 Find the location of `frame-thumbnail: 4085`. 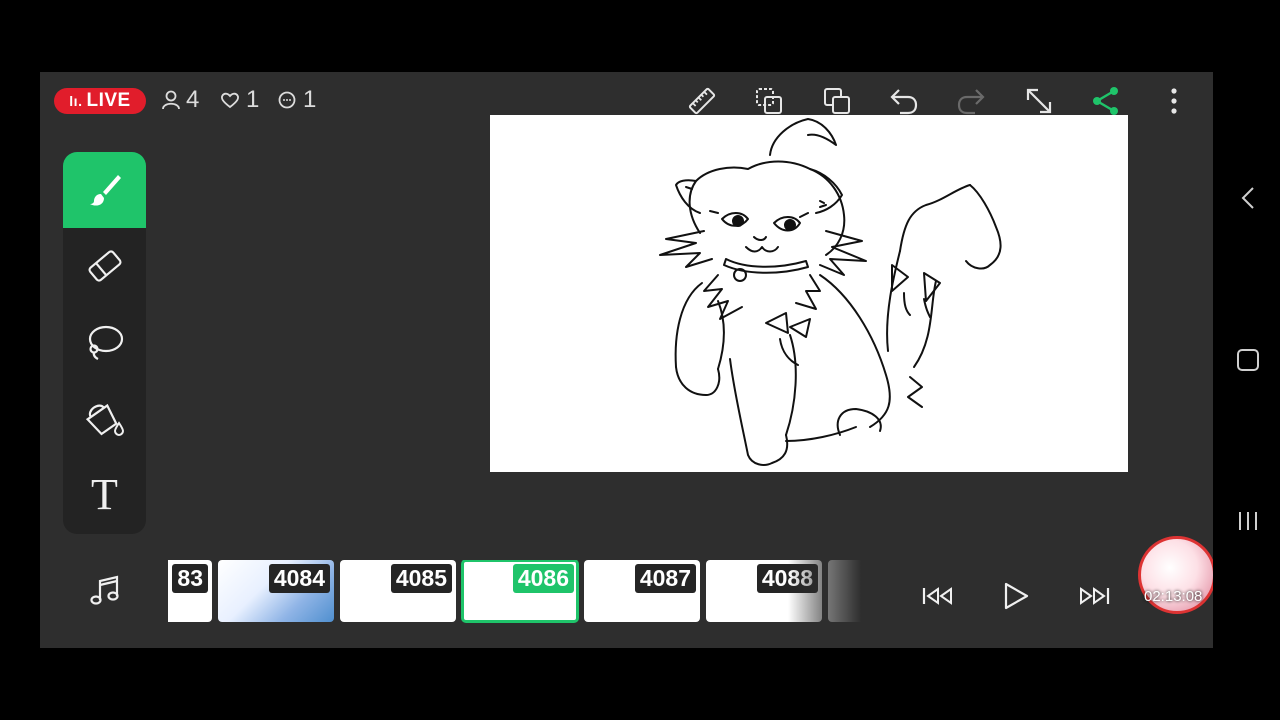

frame-thumbnail: 4085 is located at coordinates (398, 591).